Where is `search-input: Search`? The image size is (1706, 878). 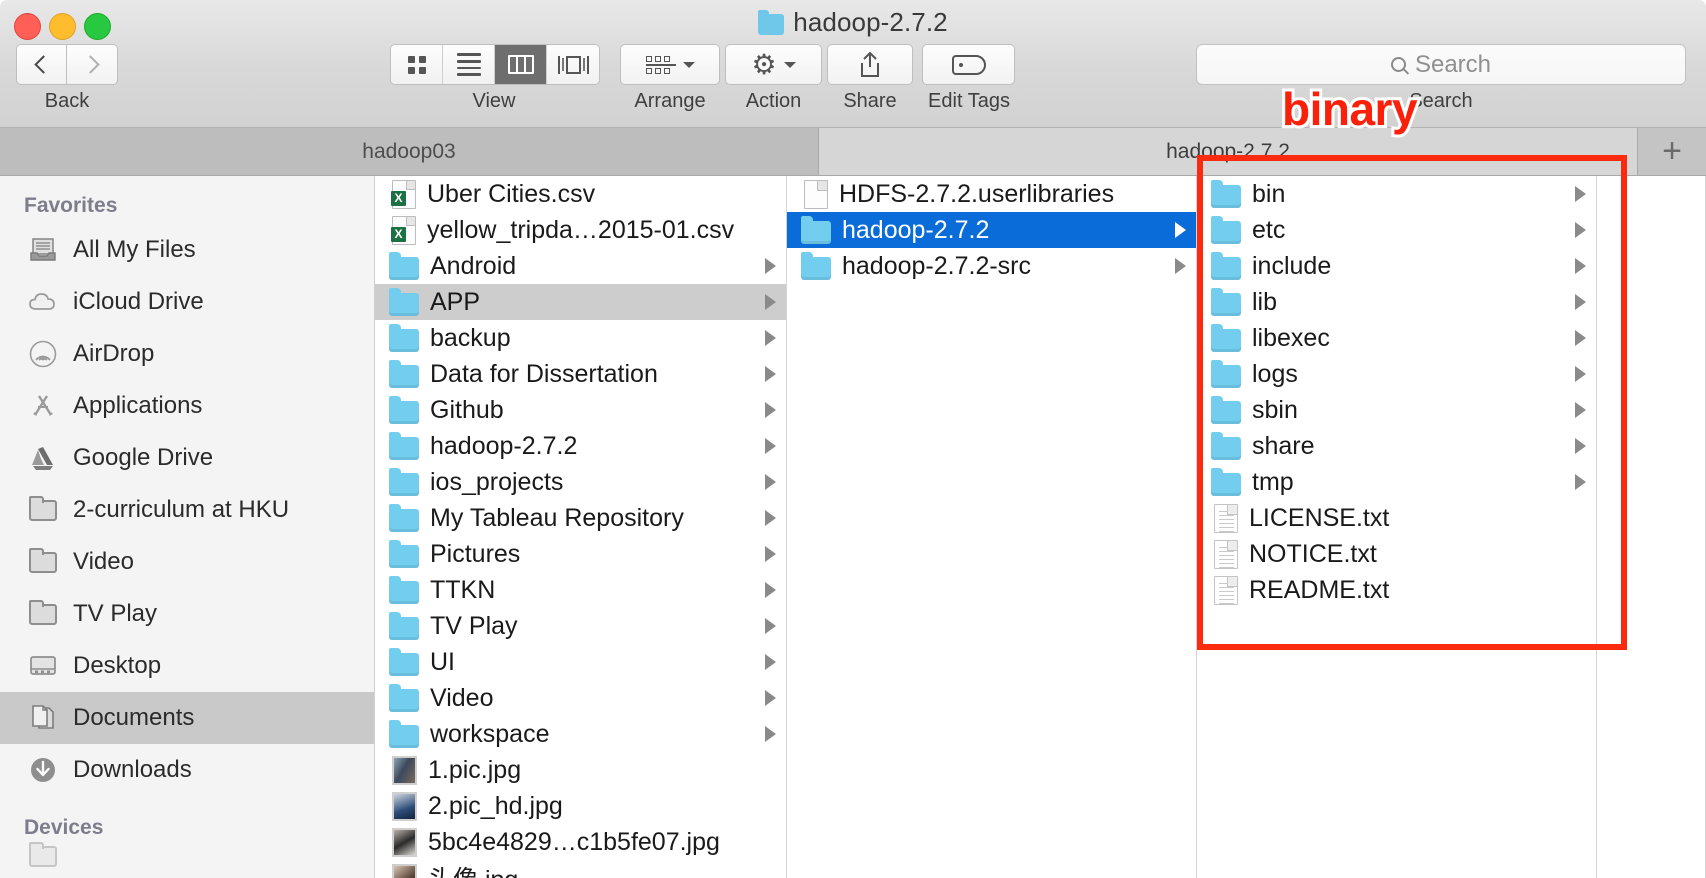
search-input: Search is located at coordinates (1441, 64).